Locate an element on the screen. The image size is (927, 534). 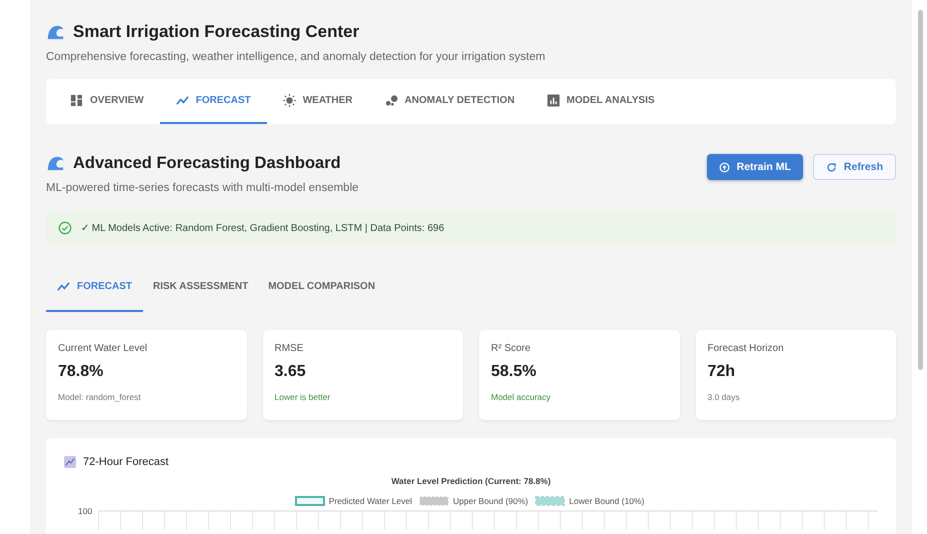
tab: ANOMALY DETECTION is located at coordinates (449, 101).